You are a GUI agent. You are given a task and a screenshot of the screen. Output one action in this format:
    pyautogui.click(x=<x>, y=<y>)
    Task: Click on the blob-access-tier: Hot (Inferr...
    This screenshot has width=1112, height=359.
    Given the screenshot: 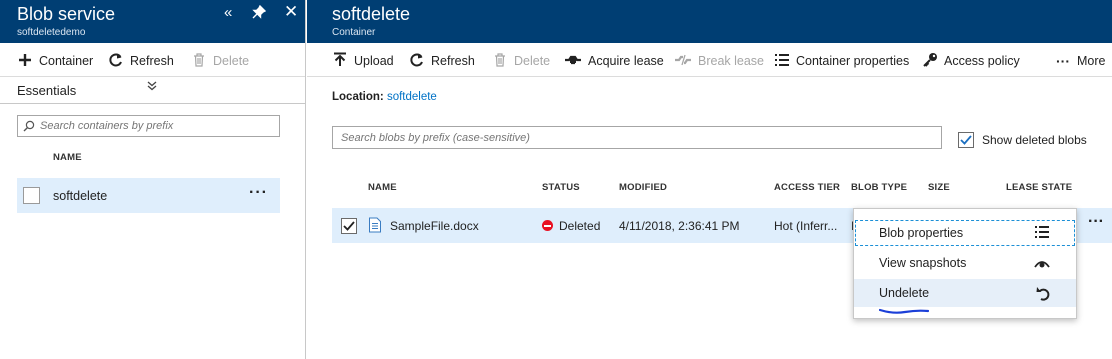 What is the action you would take?
    pyautogui.click(x=806, y=226)
    